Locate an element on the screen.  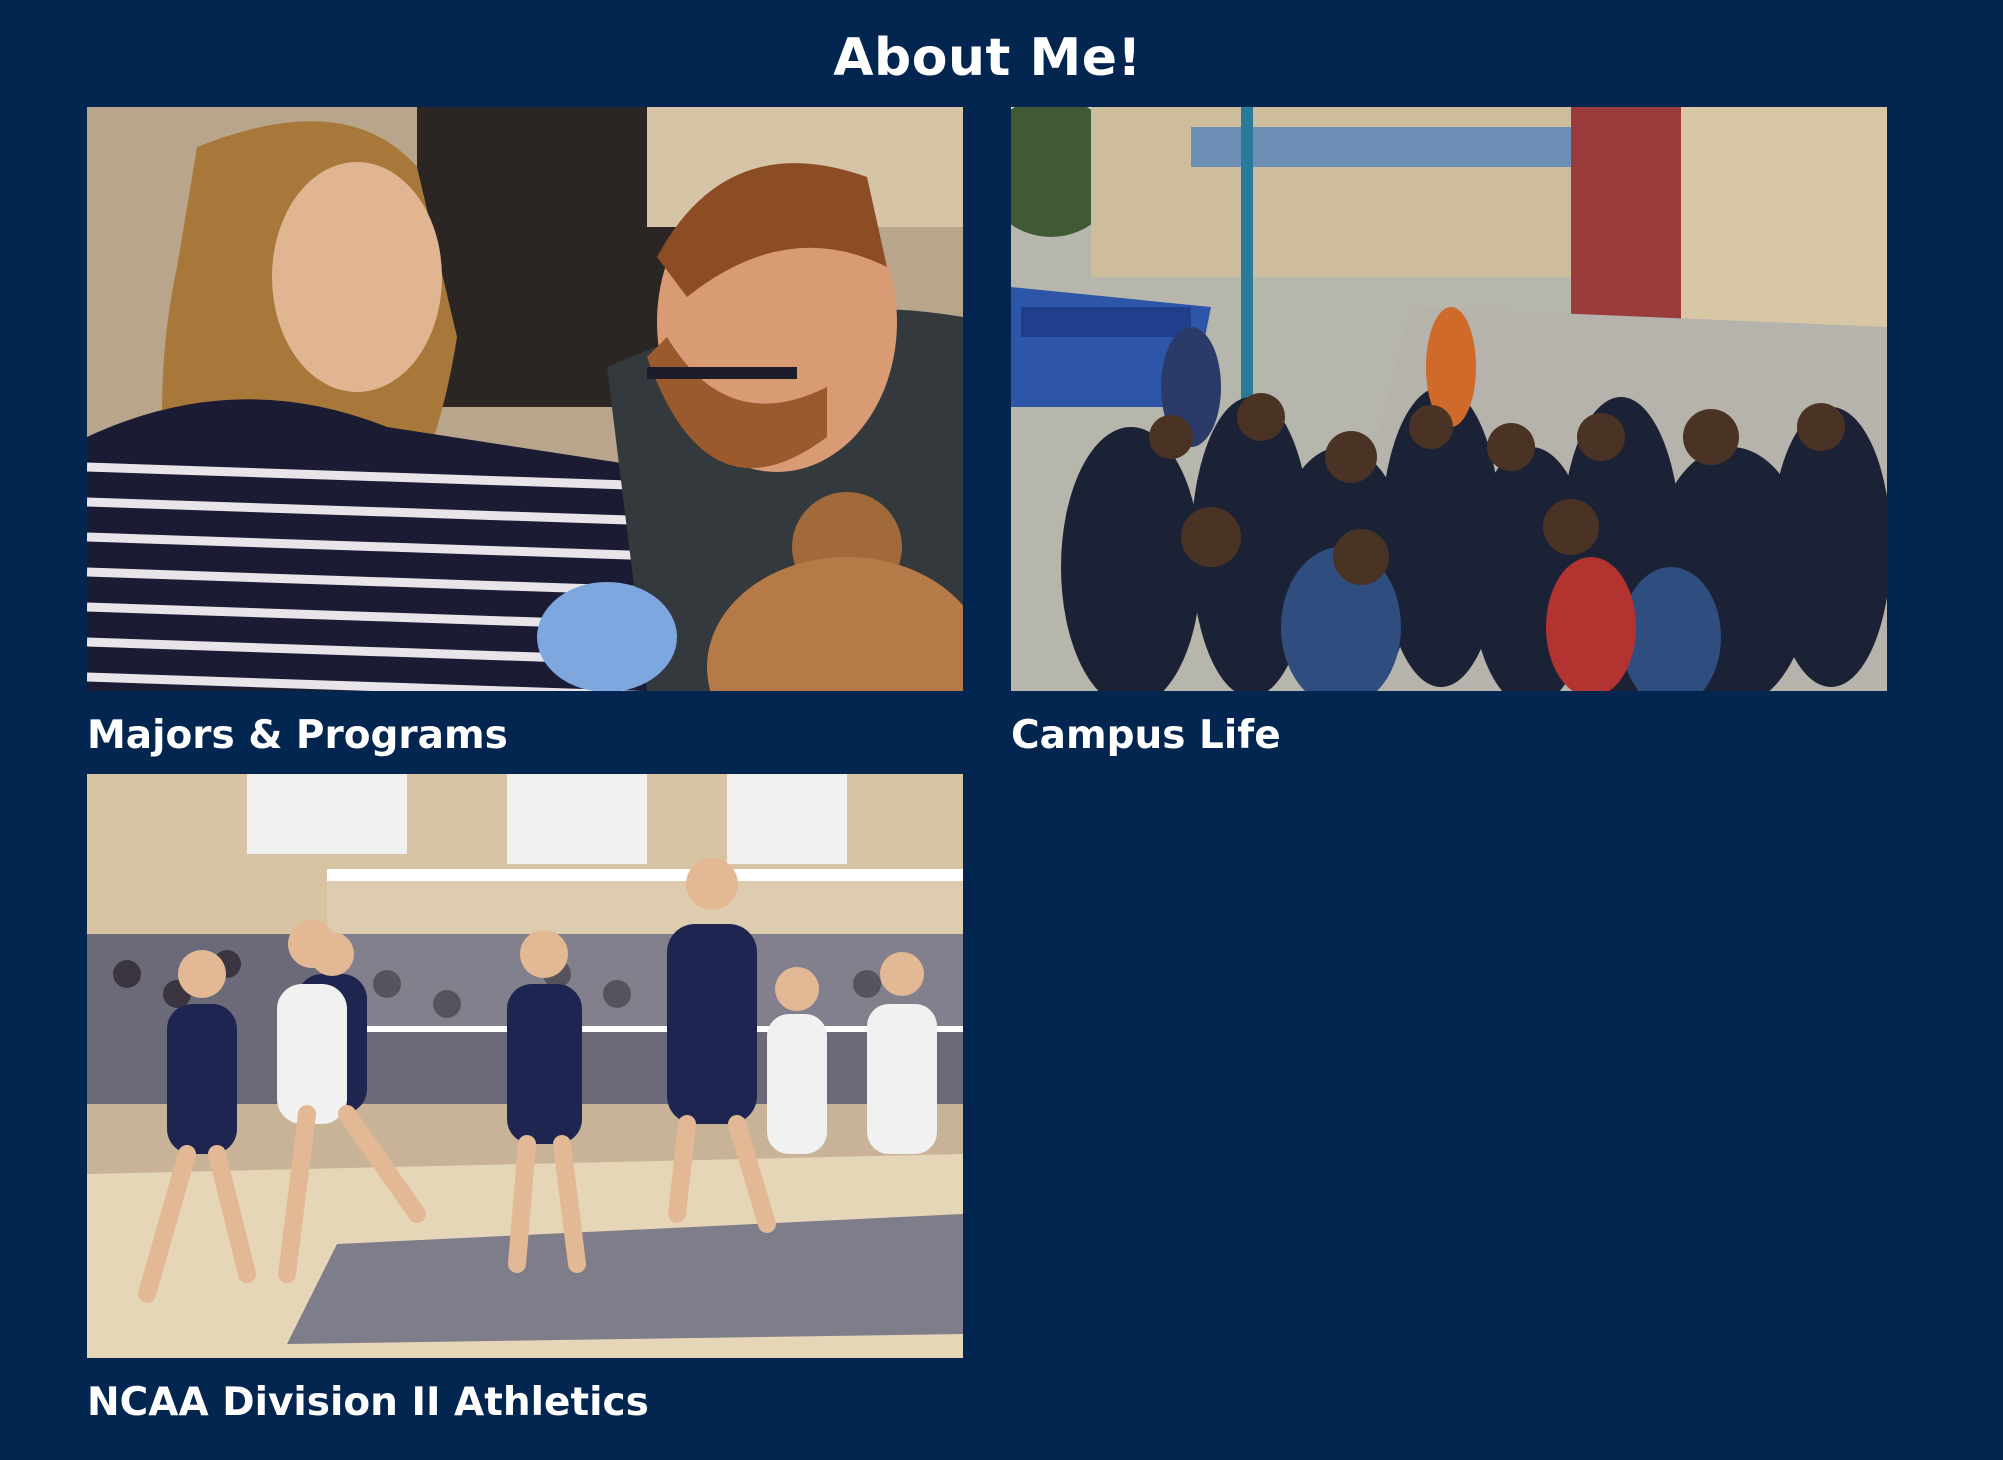
page-title: About Me! is located at coordinates (987, 58).